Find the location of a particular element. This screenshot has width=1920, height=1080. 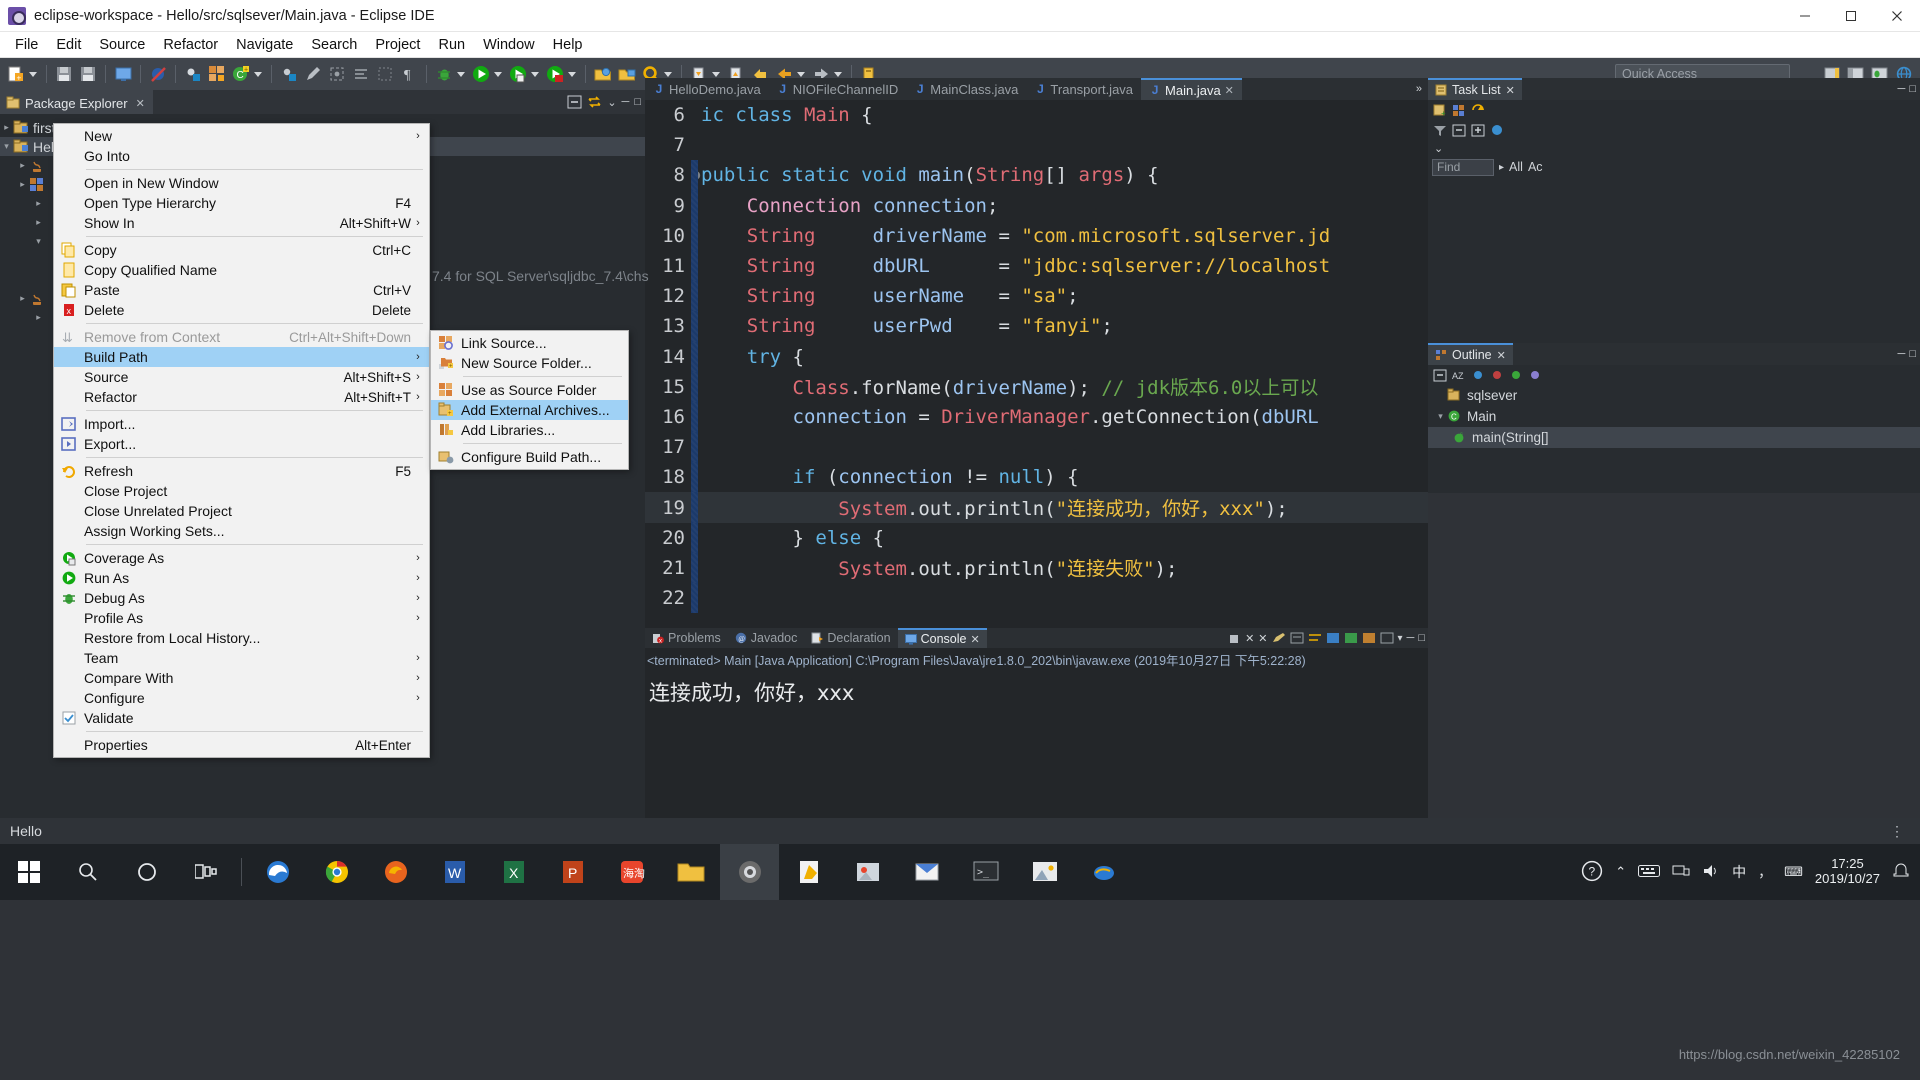

menu-item-source: Source Alt+Shift+S › is located at coordinates (241, 377).